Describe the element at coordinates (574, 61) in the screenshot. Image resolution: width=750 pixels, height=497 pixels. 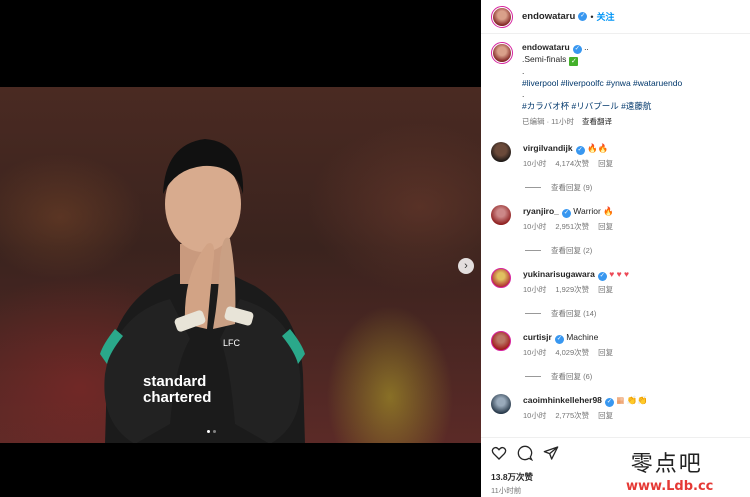
I see `checkmark-icon: ✓` at that location.